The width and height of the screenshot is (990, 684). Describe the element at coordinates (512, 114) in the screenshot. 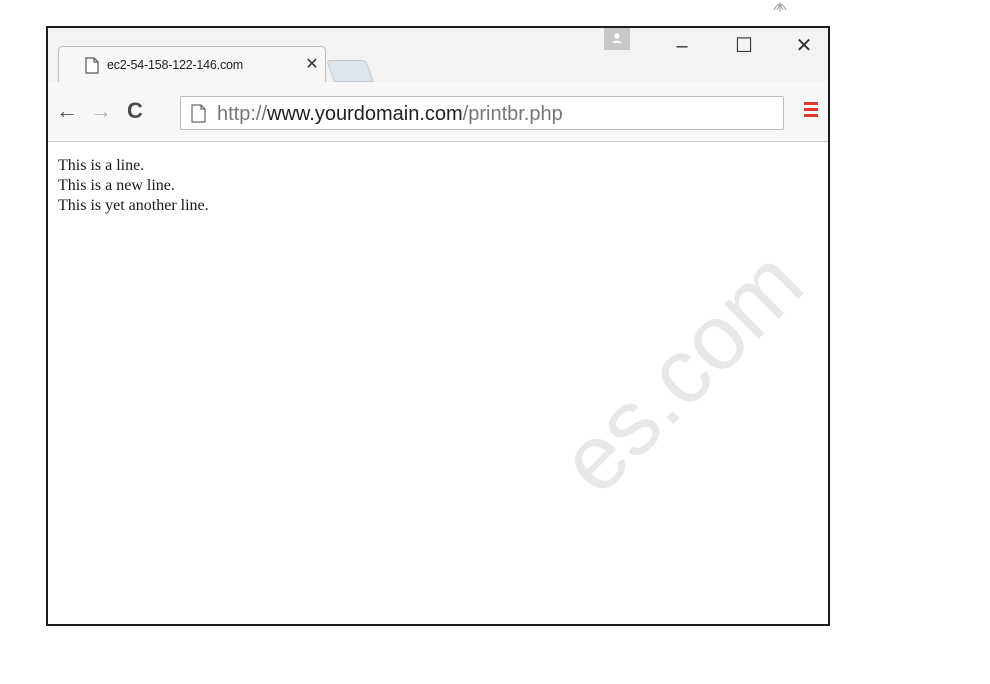

I see `url-path: /printbr.php` at that location.